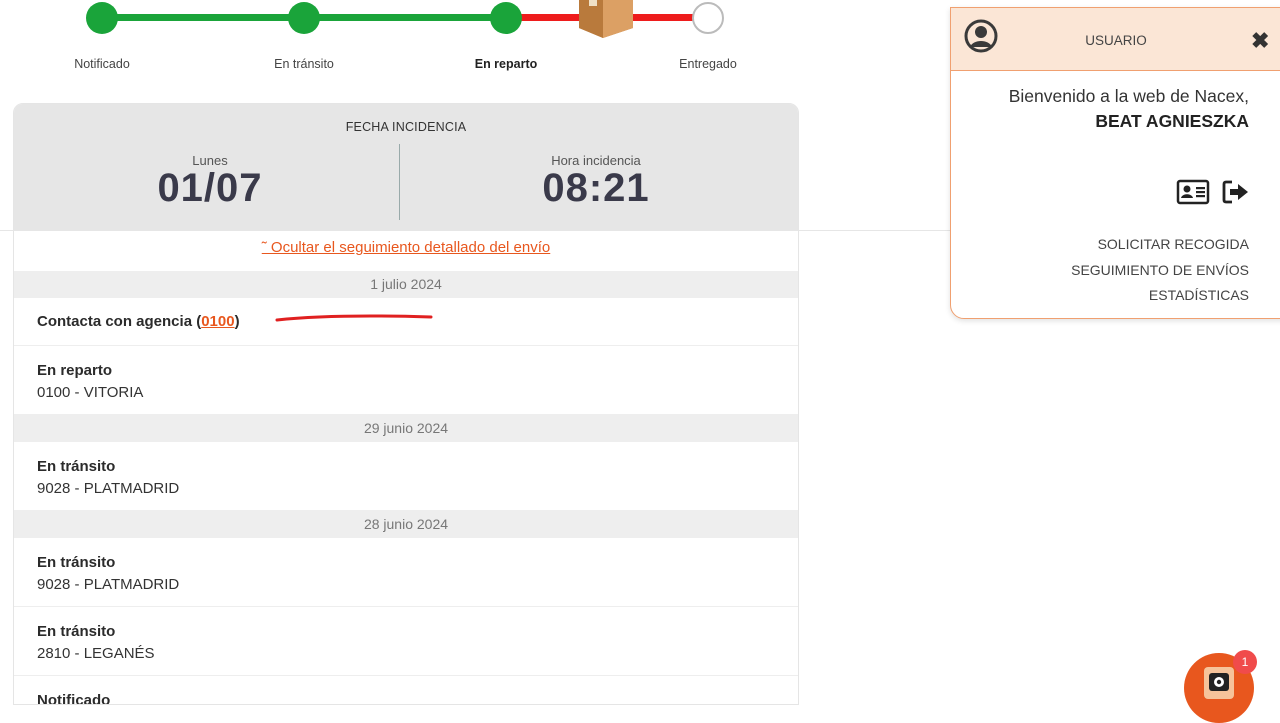 This screenshot has height=723, width=1280. I want to click on date-separator: 1 julio 2024, so click(406, 284).